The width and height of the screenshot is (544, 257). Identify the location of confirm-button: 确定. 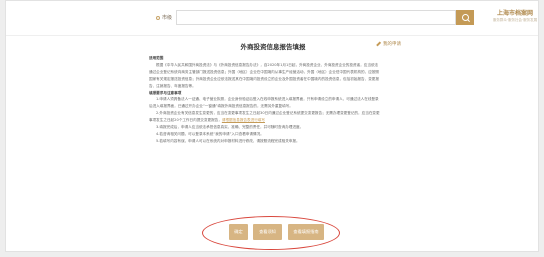
(238, 232).